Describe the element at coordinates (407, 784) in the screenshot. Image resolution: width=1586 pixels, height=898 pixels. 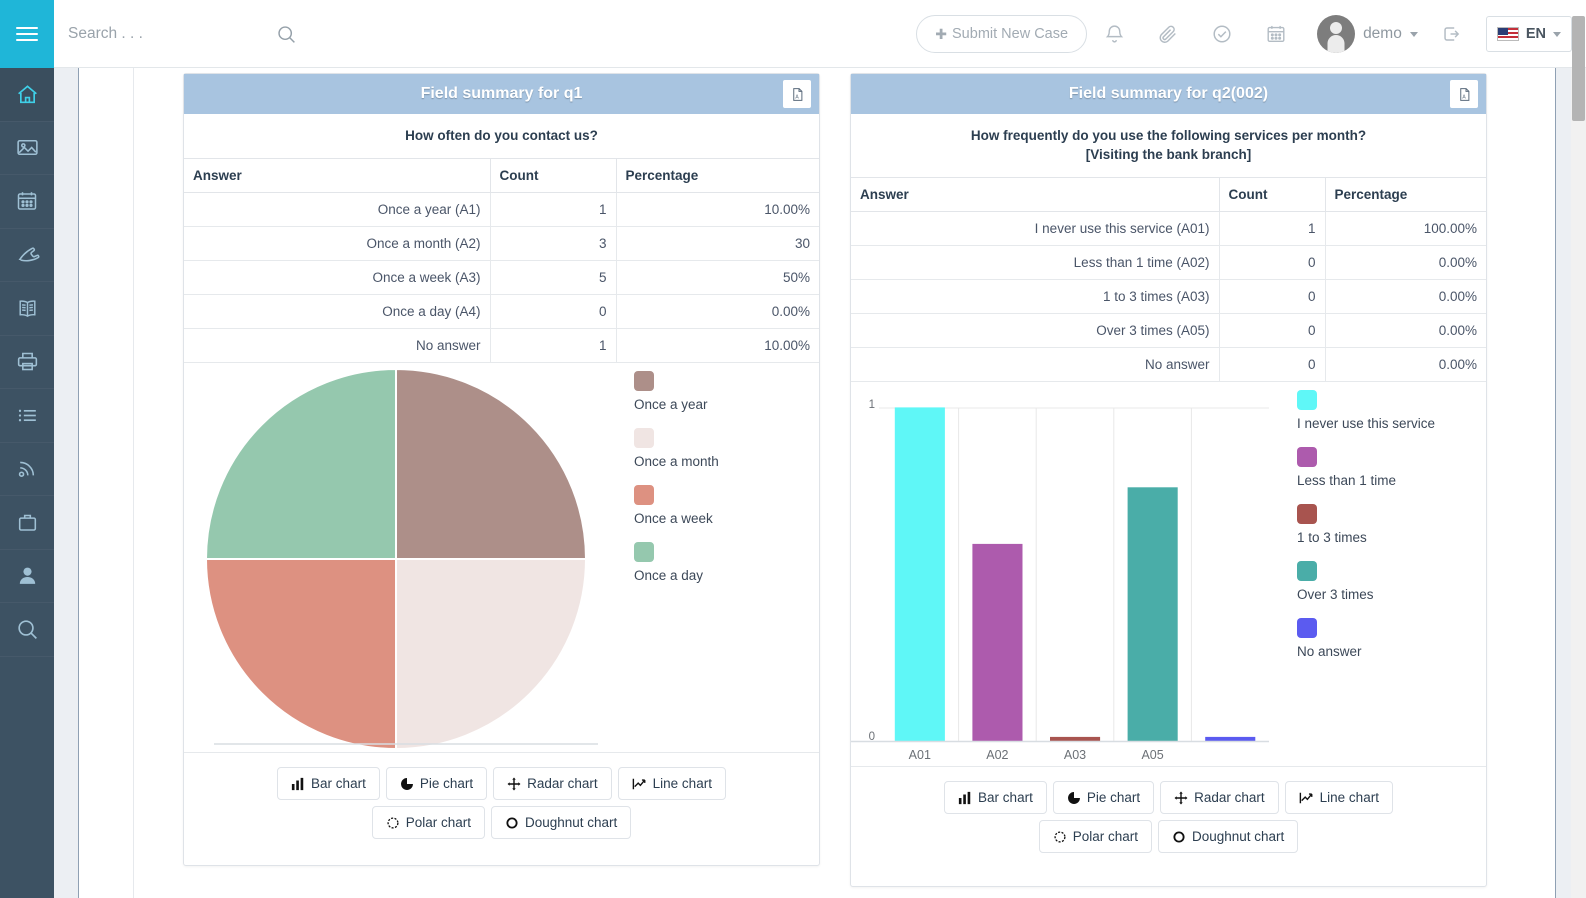
I see `pie-chart-icon` at that location.